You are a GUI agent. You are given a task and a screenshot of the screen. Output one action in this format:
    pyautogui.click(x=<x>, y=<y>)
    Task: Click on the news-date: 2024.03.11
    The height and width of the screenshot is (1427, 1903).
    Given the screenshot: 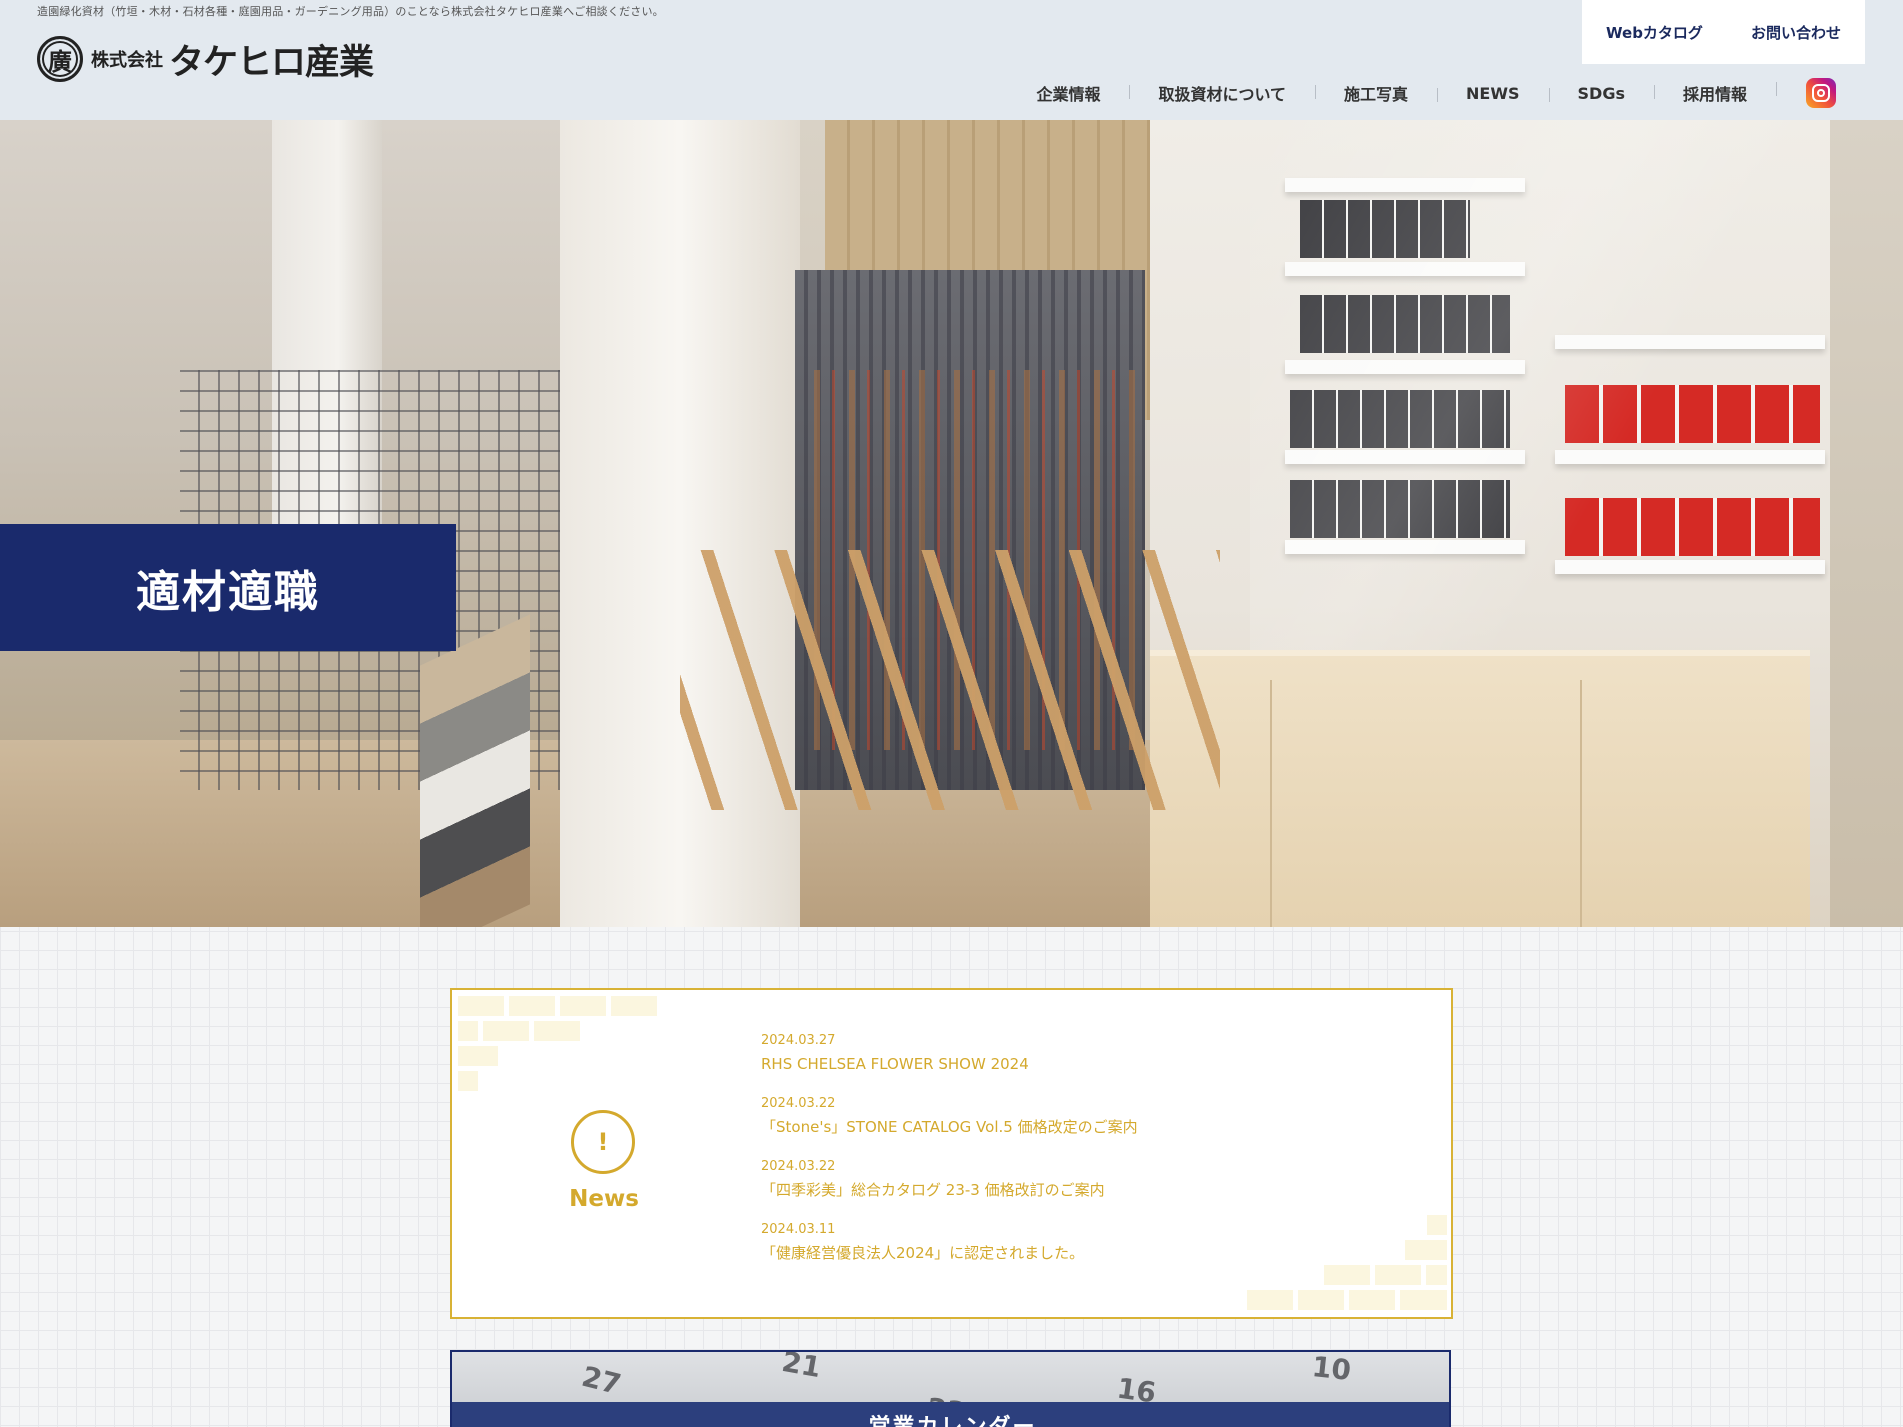 What is the action you would take?
    pyautogui.click(x=798, y=1229)
    